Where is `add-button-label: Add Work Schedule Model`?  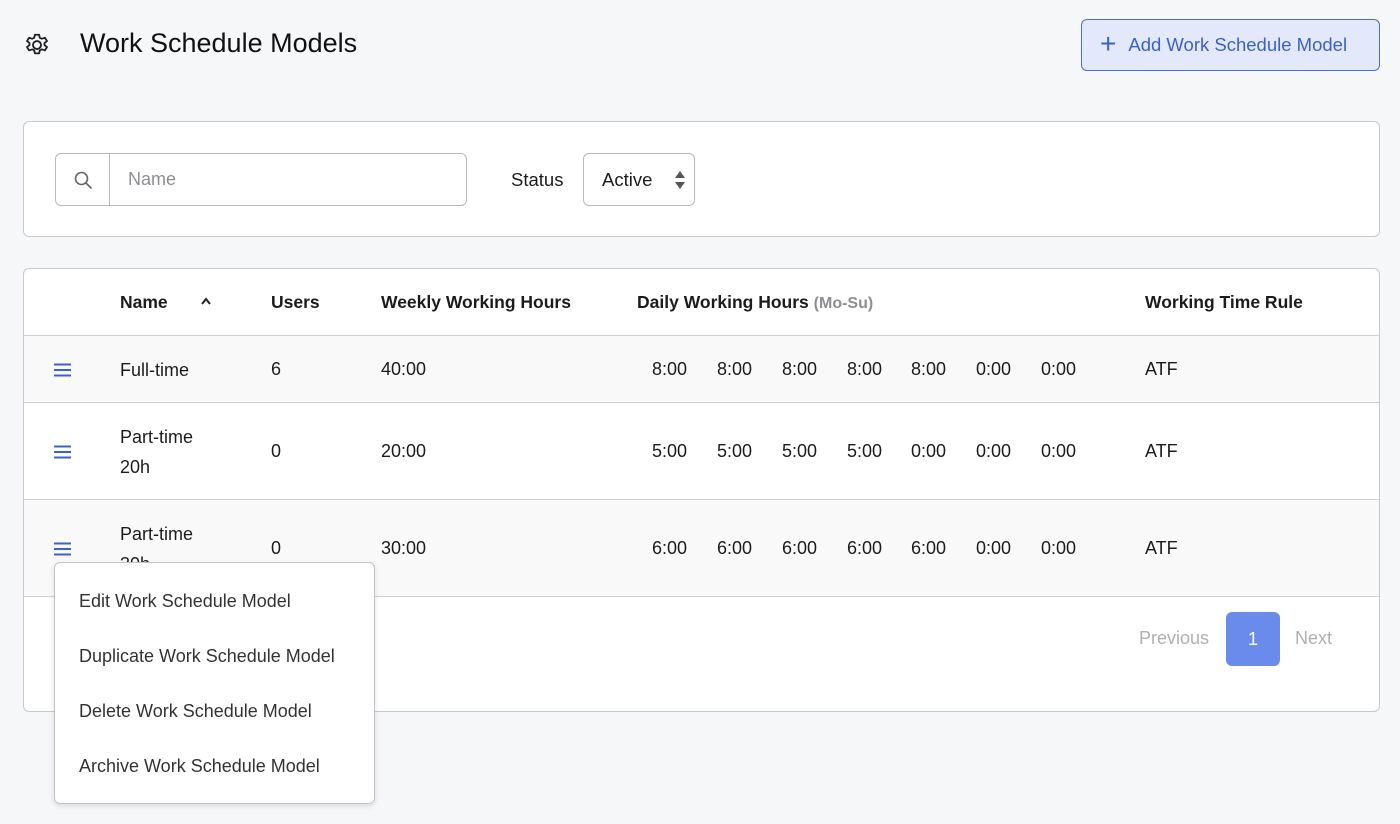 add-button-label: Add Work Schedule Model is located at coordinates (1238, 44).